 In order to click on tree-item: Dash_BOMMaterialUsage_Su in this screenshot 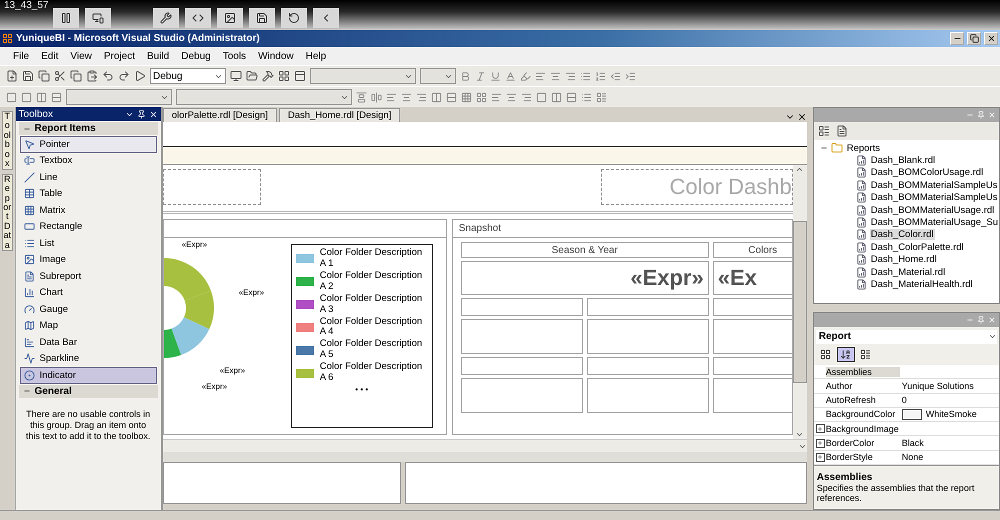, I will do `click(934, 222)`.